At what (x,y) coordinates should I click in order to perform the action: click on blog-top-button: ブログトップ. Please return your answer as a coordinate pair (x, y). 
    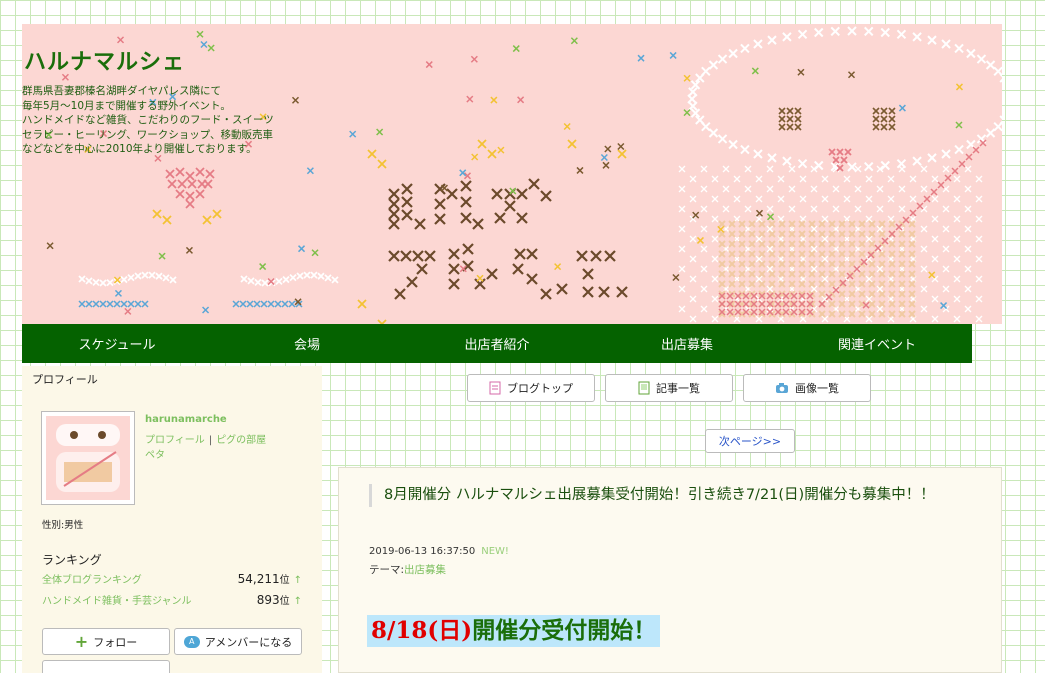
    Looking at the image, I should click on (531, 388).